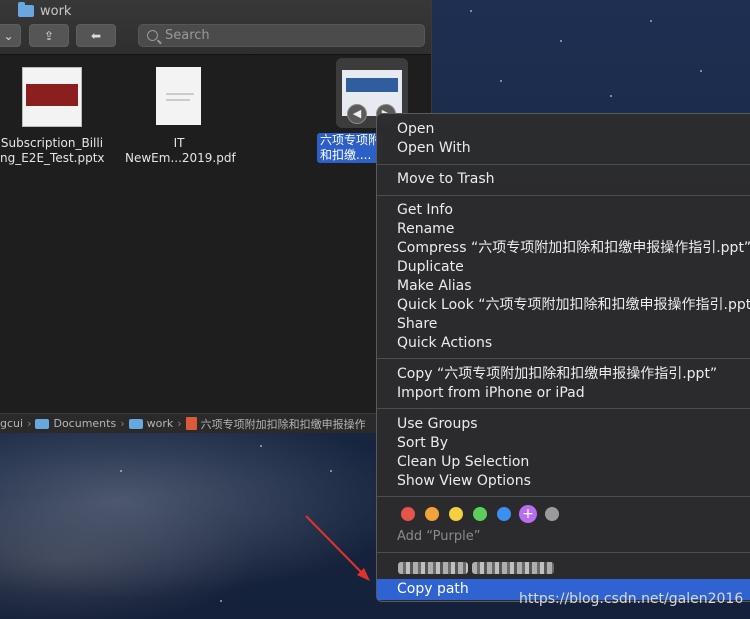 Image resolution: width=750 pixels, height=619 pixels. Describe the element at coordinates (152, 35) in the screenshot. I see `search-icon` at that location.